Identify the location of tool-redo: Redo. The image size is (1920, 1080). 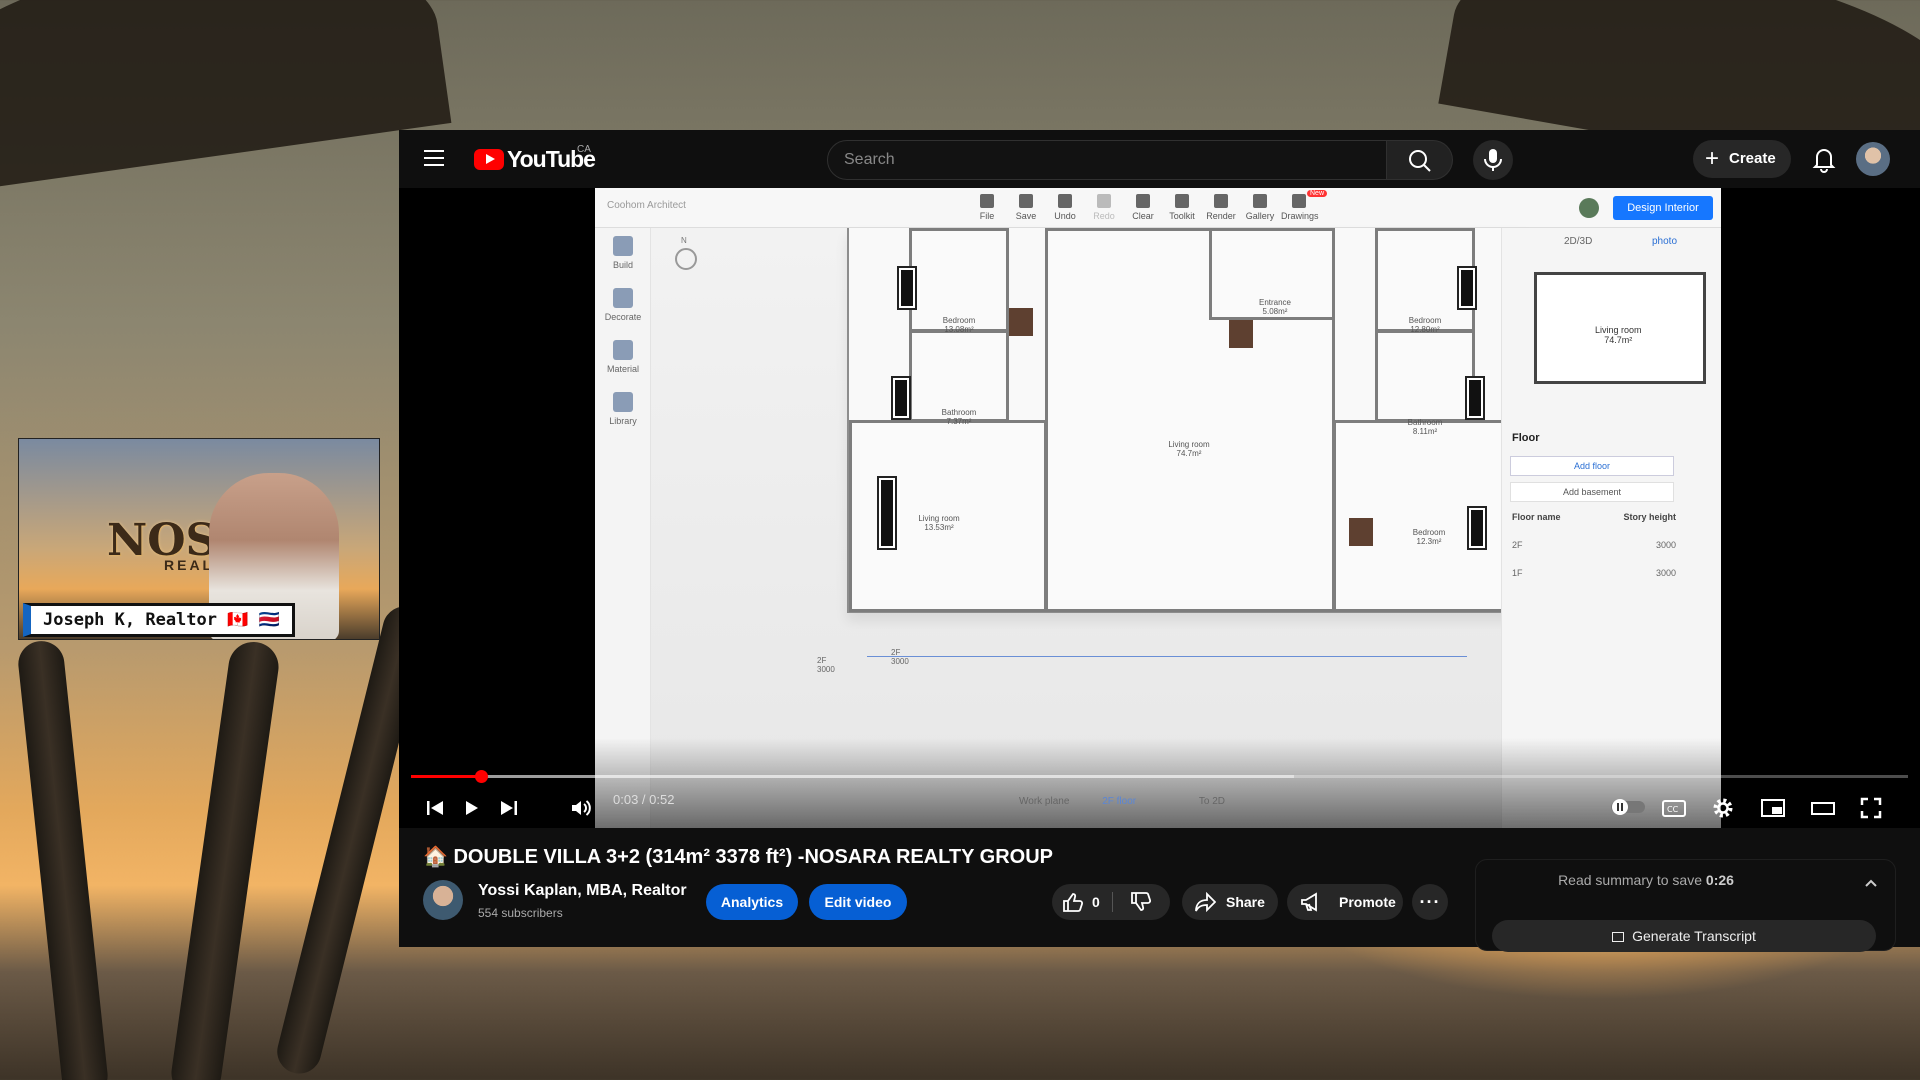
(1104, 207).